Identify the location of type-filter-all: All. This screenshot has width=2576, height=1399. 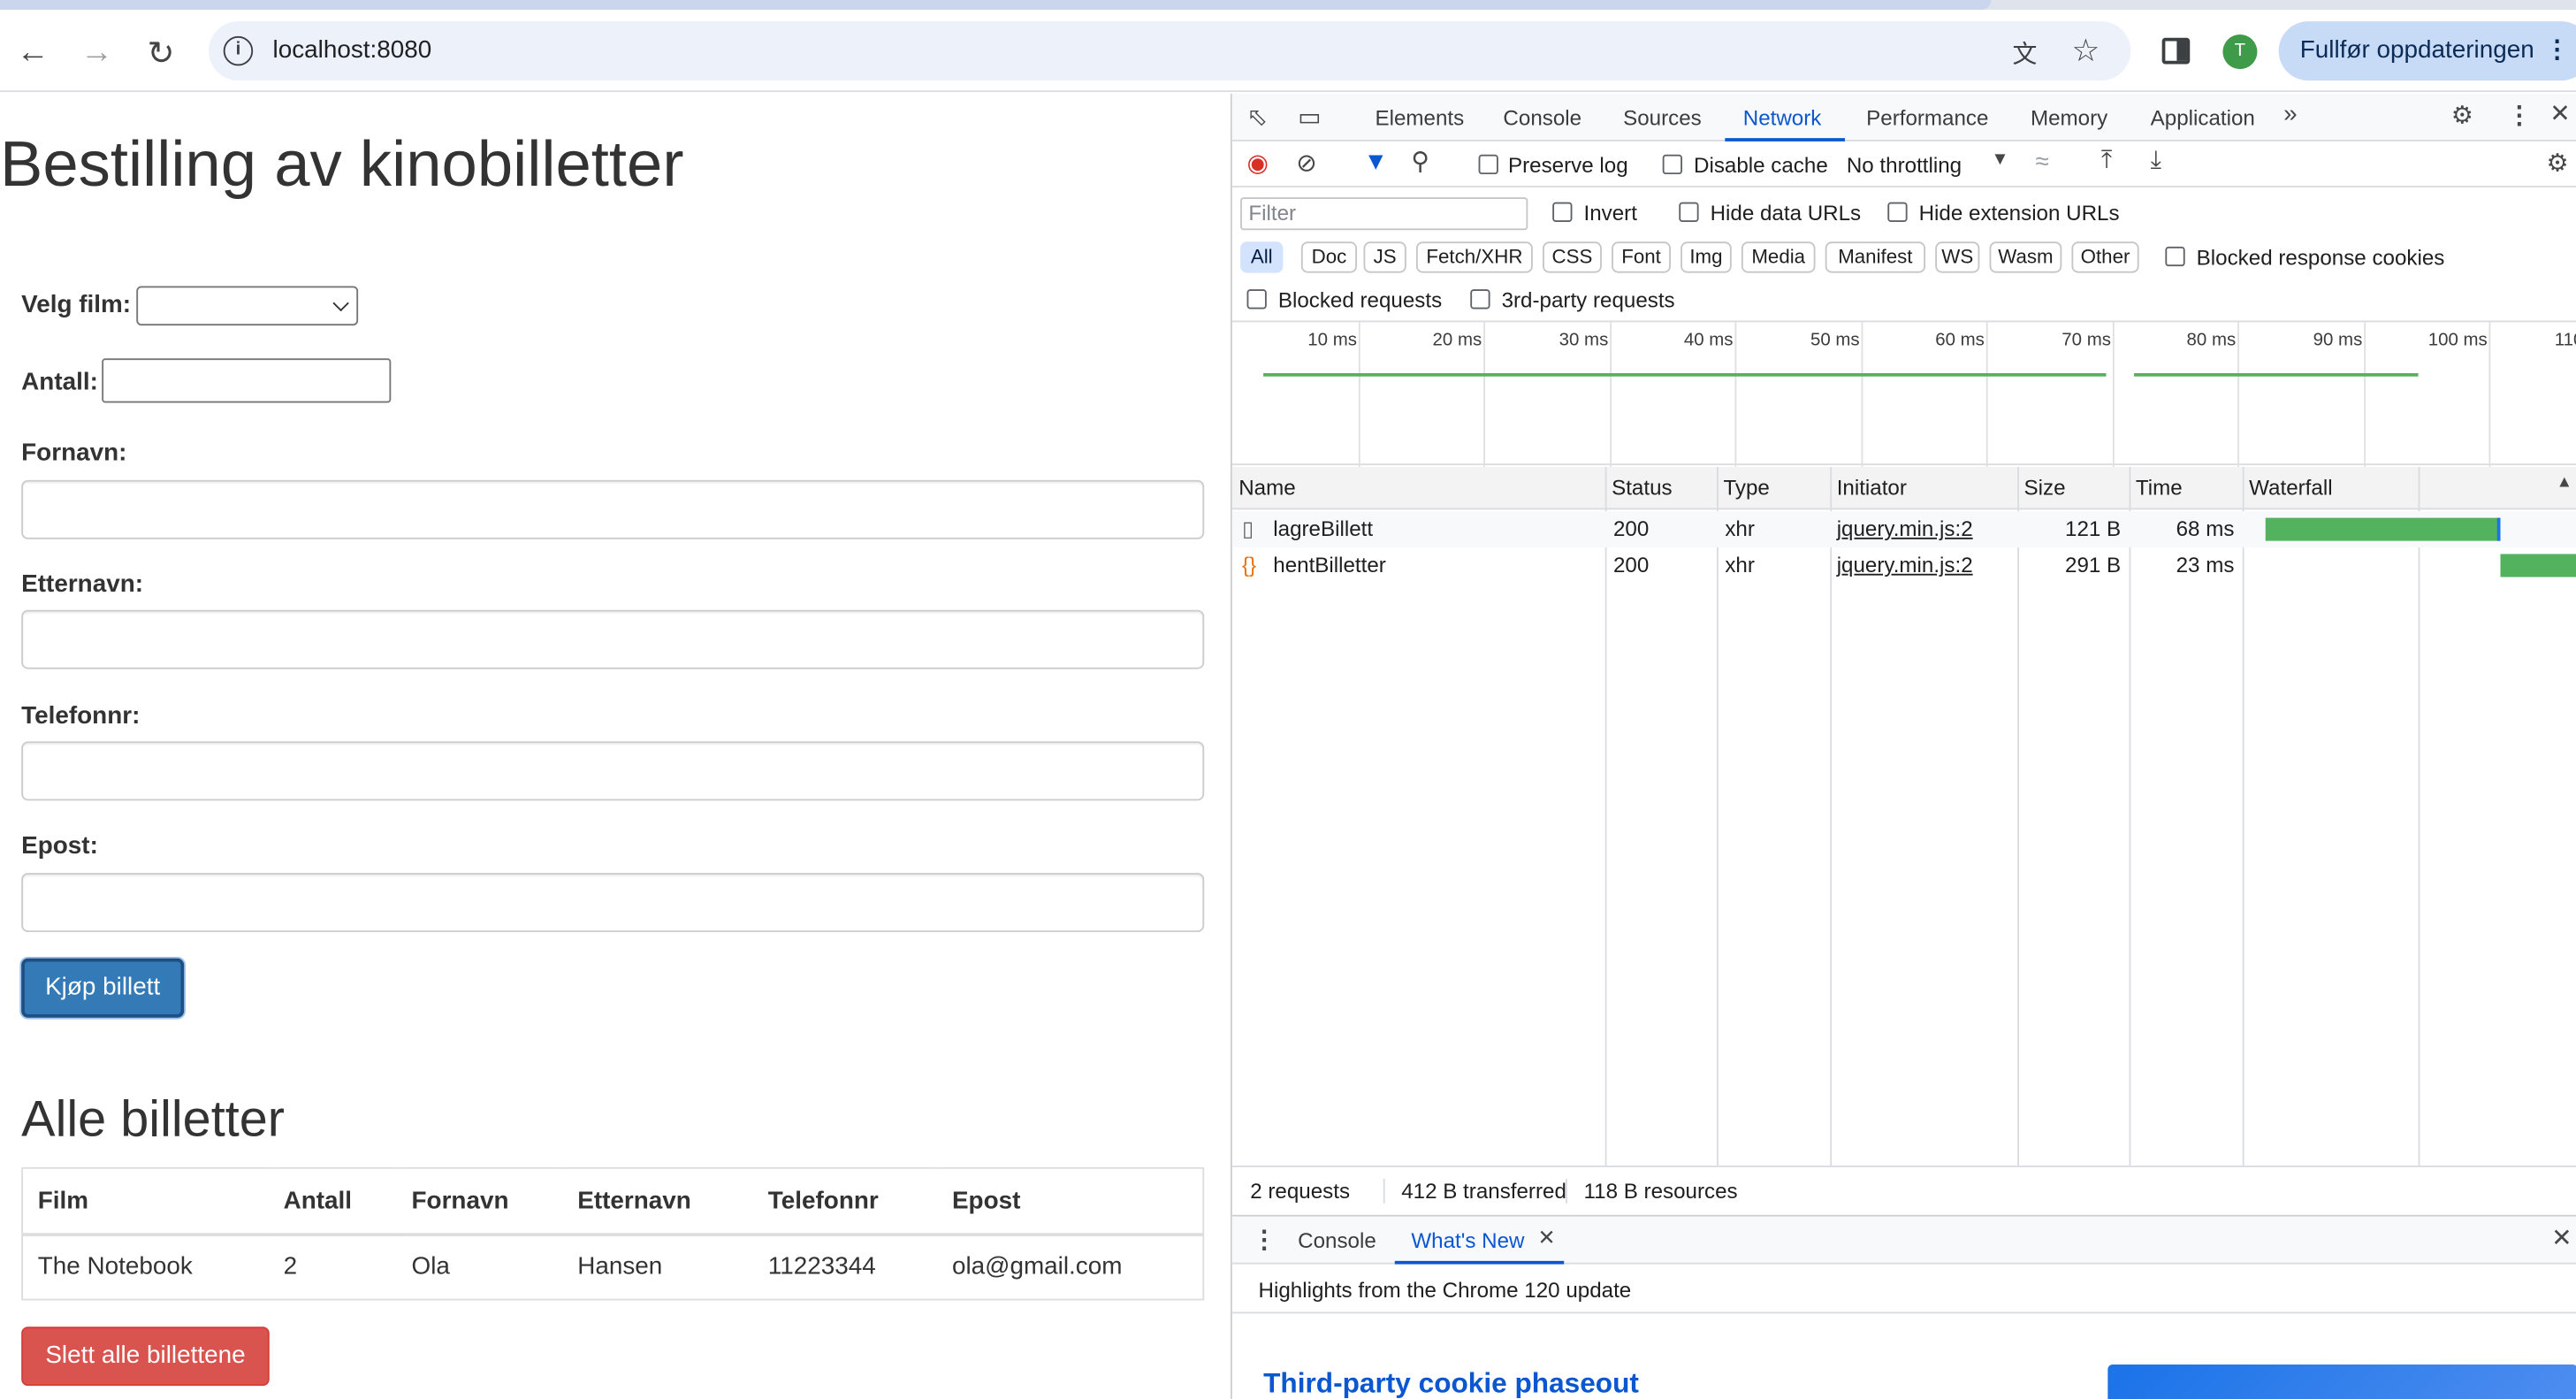
(1262, 257).